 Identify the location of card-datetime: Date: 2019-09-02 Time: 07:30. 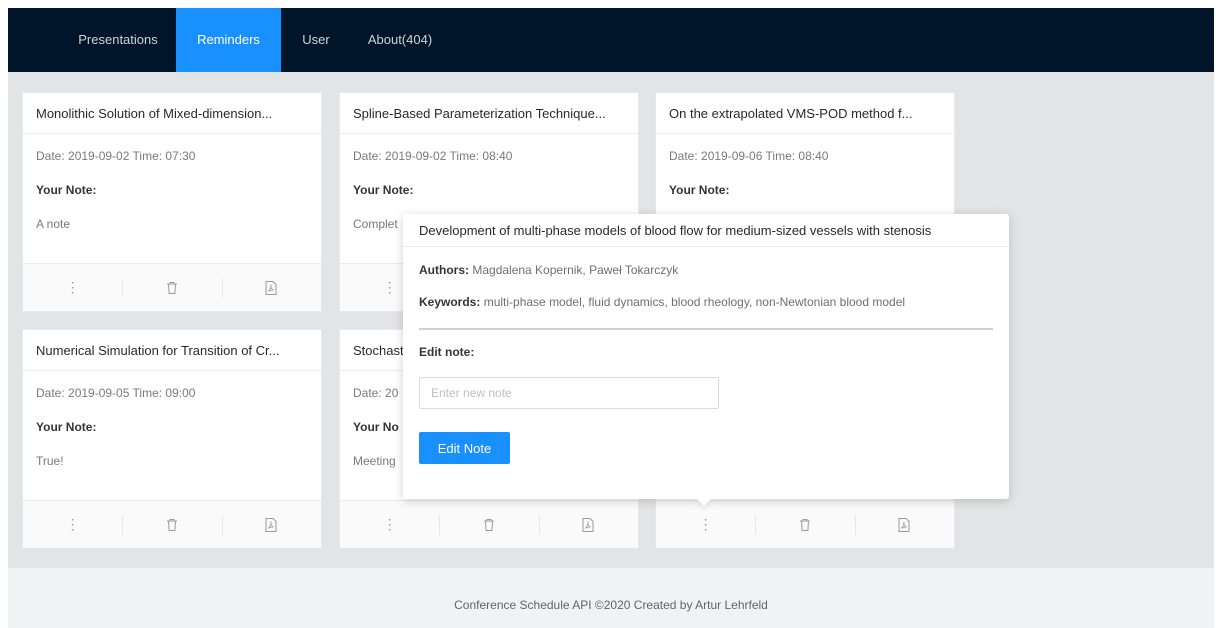
(116, 156).